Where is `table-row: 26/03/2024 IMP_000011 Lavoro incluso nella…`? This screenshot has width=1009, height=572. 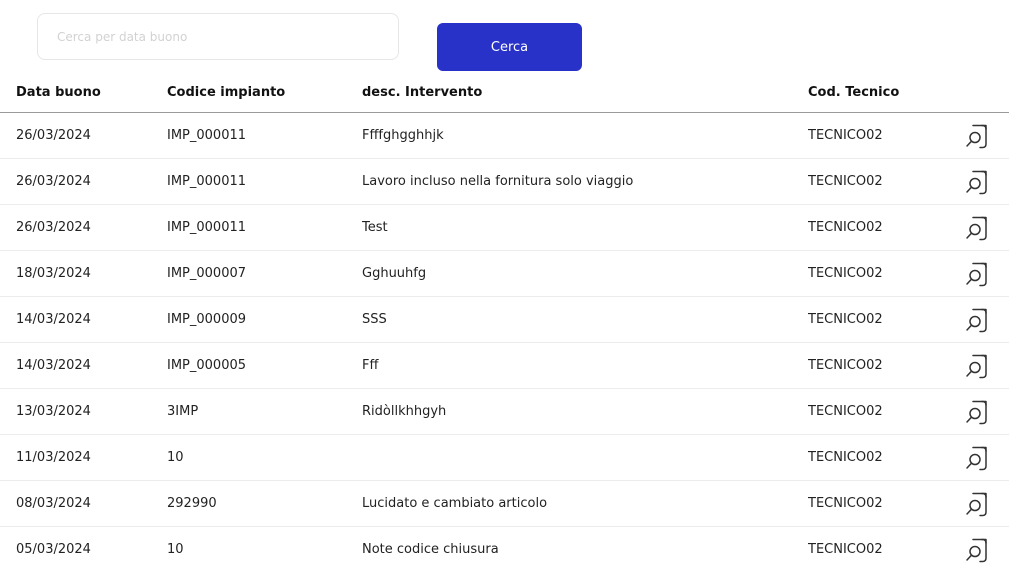 table-row: 26/03/2024 IMP_000011 Lavoro incluso nella… is located at coordinates (504, 182).